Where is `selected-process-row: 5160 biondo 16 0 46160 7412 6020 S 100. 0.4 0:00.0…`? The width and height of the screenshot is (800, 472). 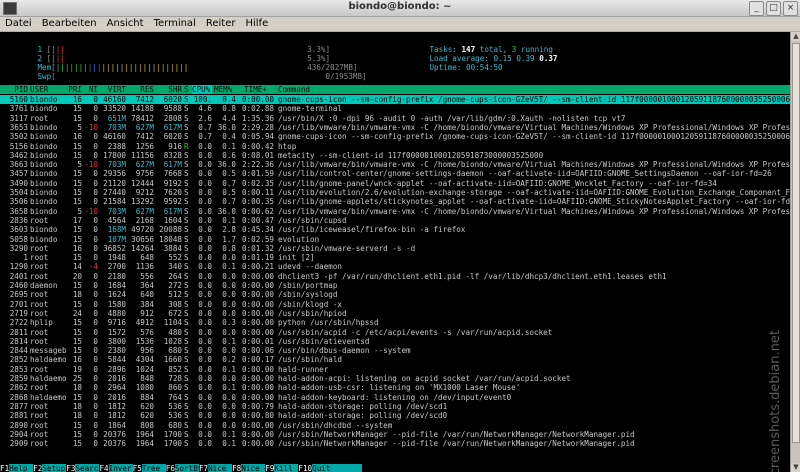
selected-process-row: 5160 biondo 16 0 46160 7412 6020 S 100. 0.4 0:00.0… is located at coordinates (395, 99).